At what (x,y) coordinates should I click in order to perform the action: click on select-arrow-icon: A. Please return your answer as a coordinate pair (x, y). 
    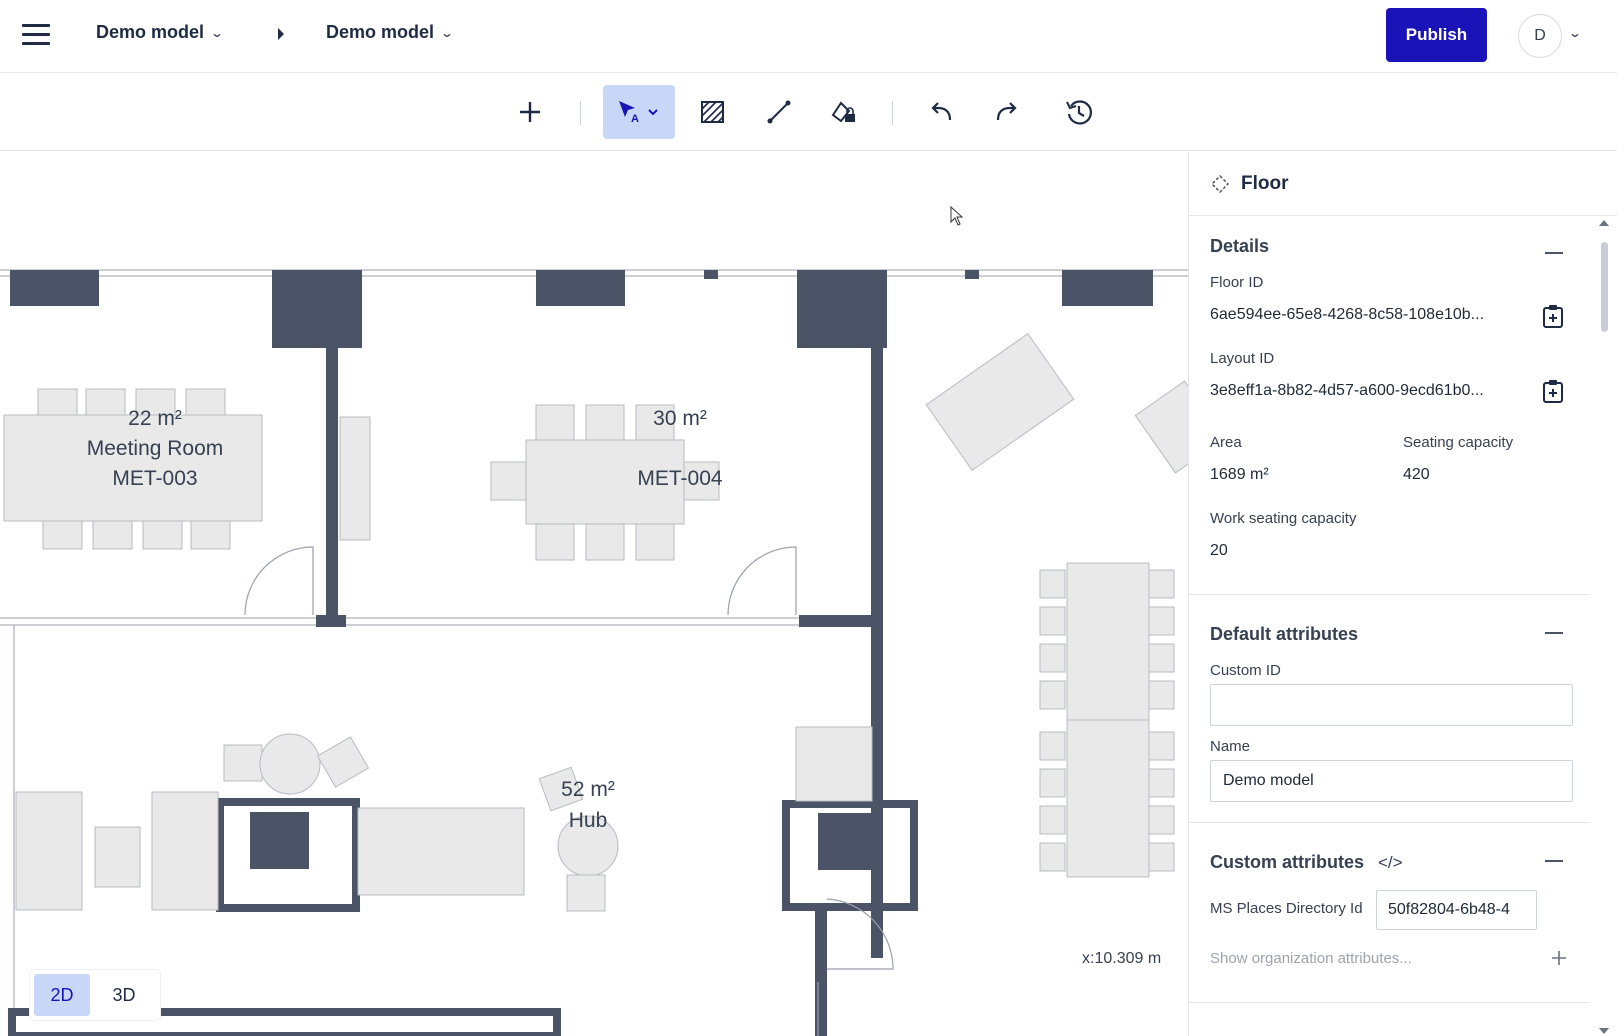
    Looking at the image, I should click on (638, 113).